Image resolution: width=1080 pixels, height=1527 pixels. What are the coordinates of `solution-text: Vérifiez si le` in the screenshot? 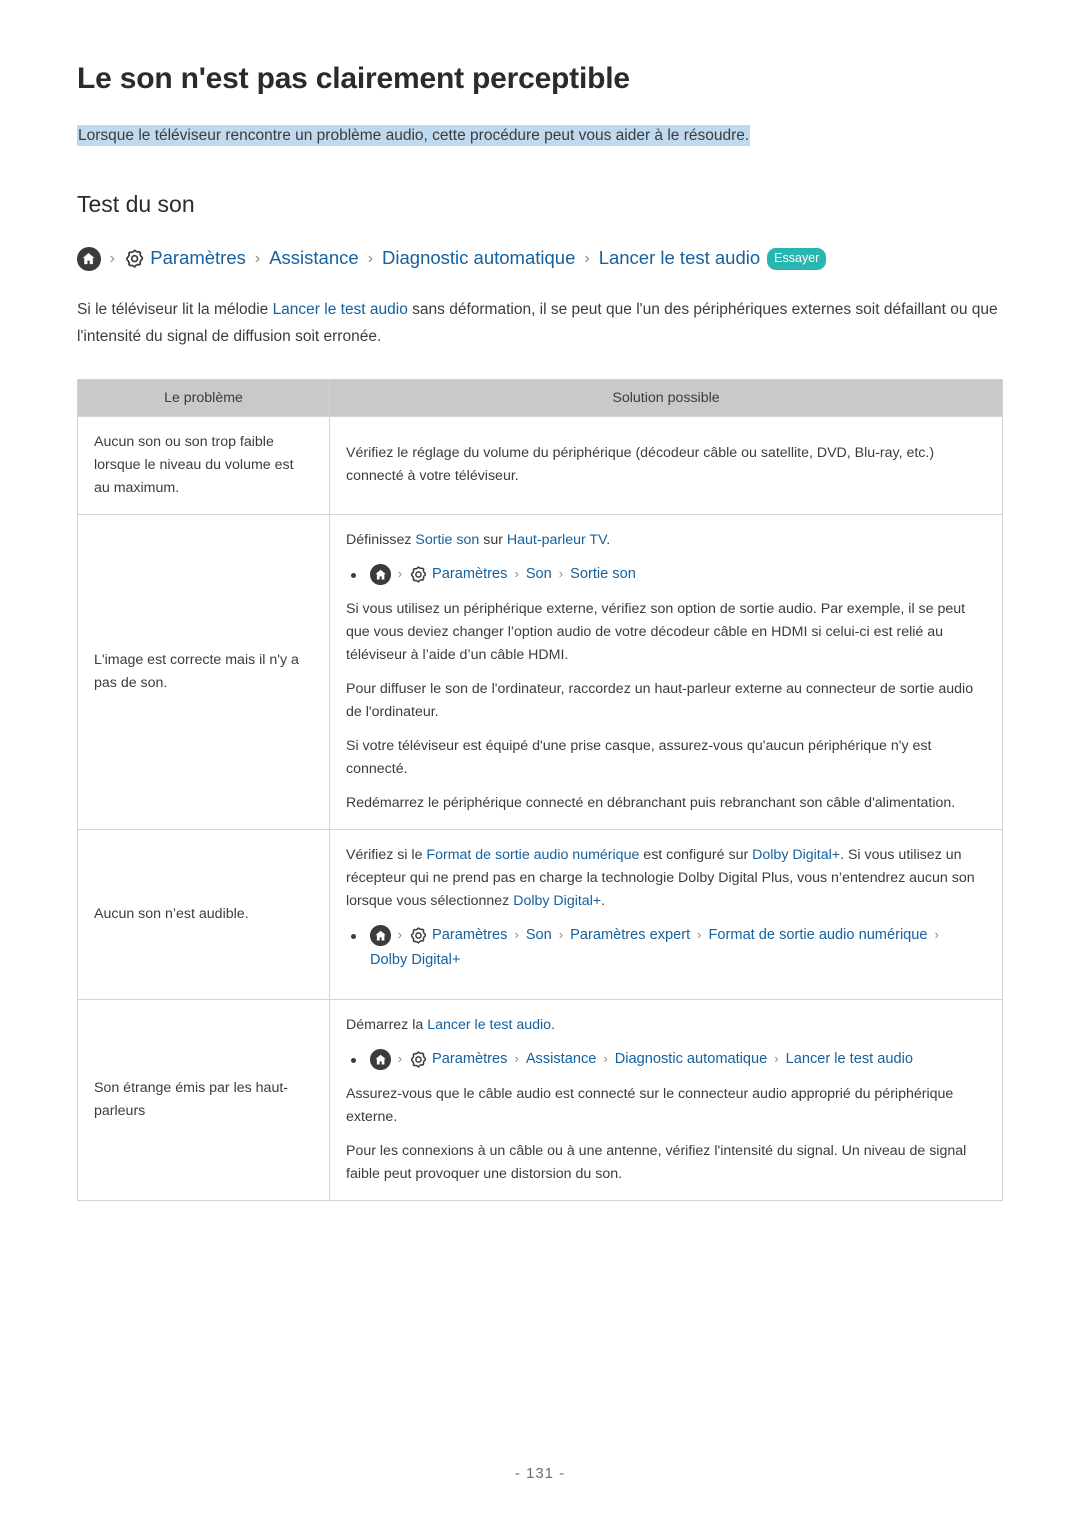 It's located at (386, 854).